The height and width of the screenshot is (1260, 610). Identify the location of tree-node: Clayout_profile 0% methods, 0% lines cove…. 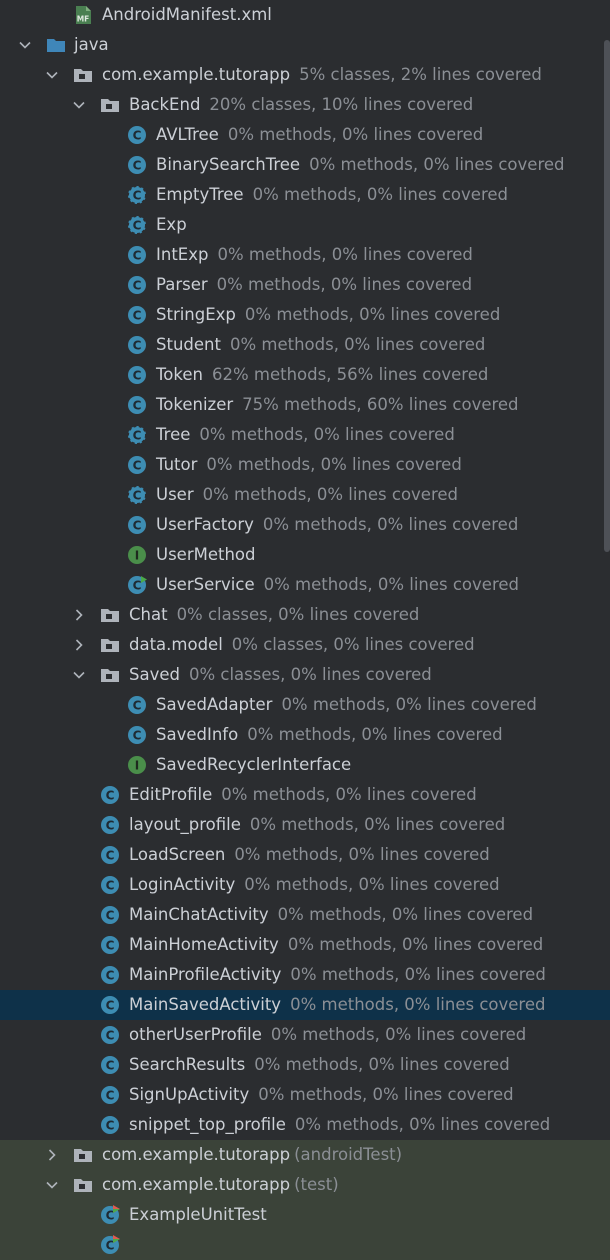
(305, 825).